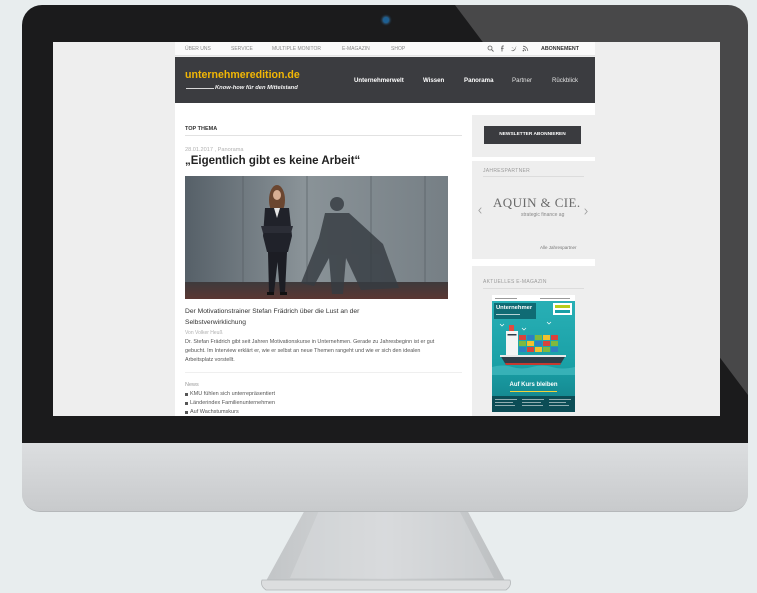 The image size is (757, 593). Describe the element at coordinates (480, 210) in the screenshot. I see `chevron-left-icon` at that location.